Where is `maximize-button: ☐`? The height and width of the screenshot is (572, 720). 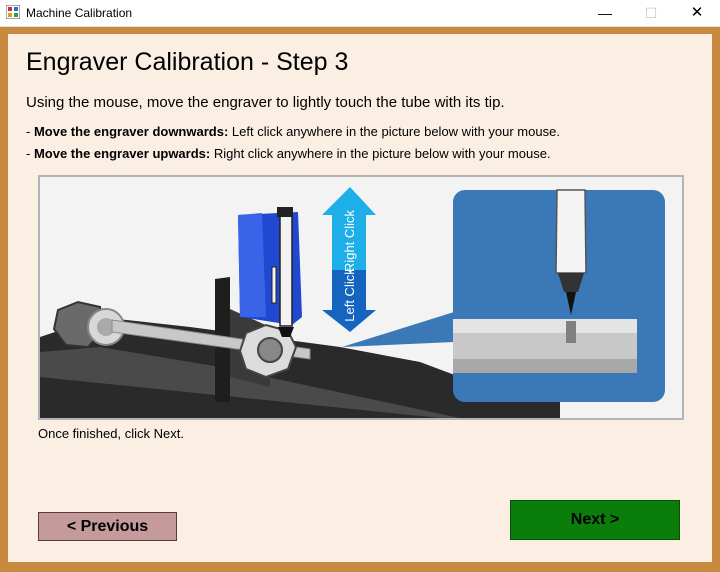
maximize-button: ☐ is located at coordinates (651, 13).